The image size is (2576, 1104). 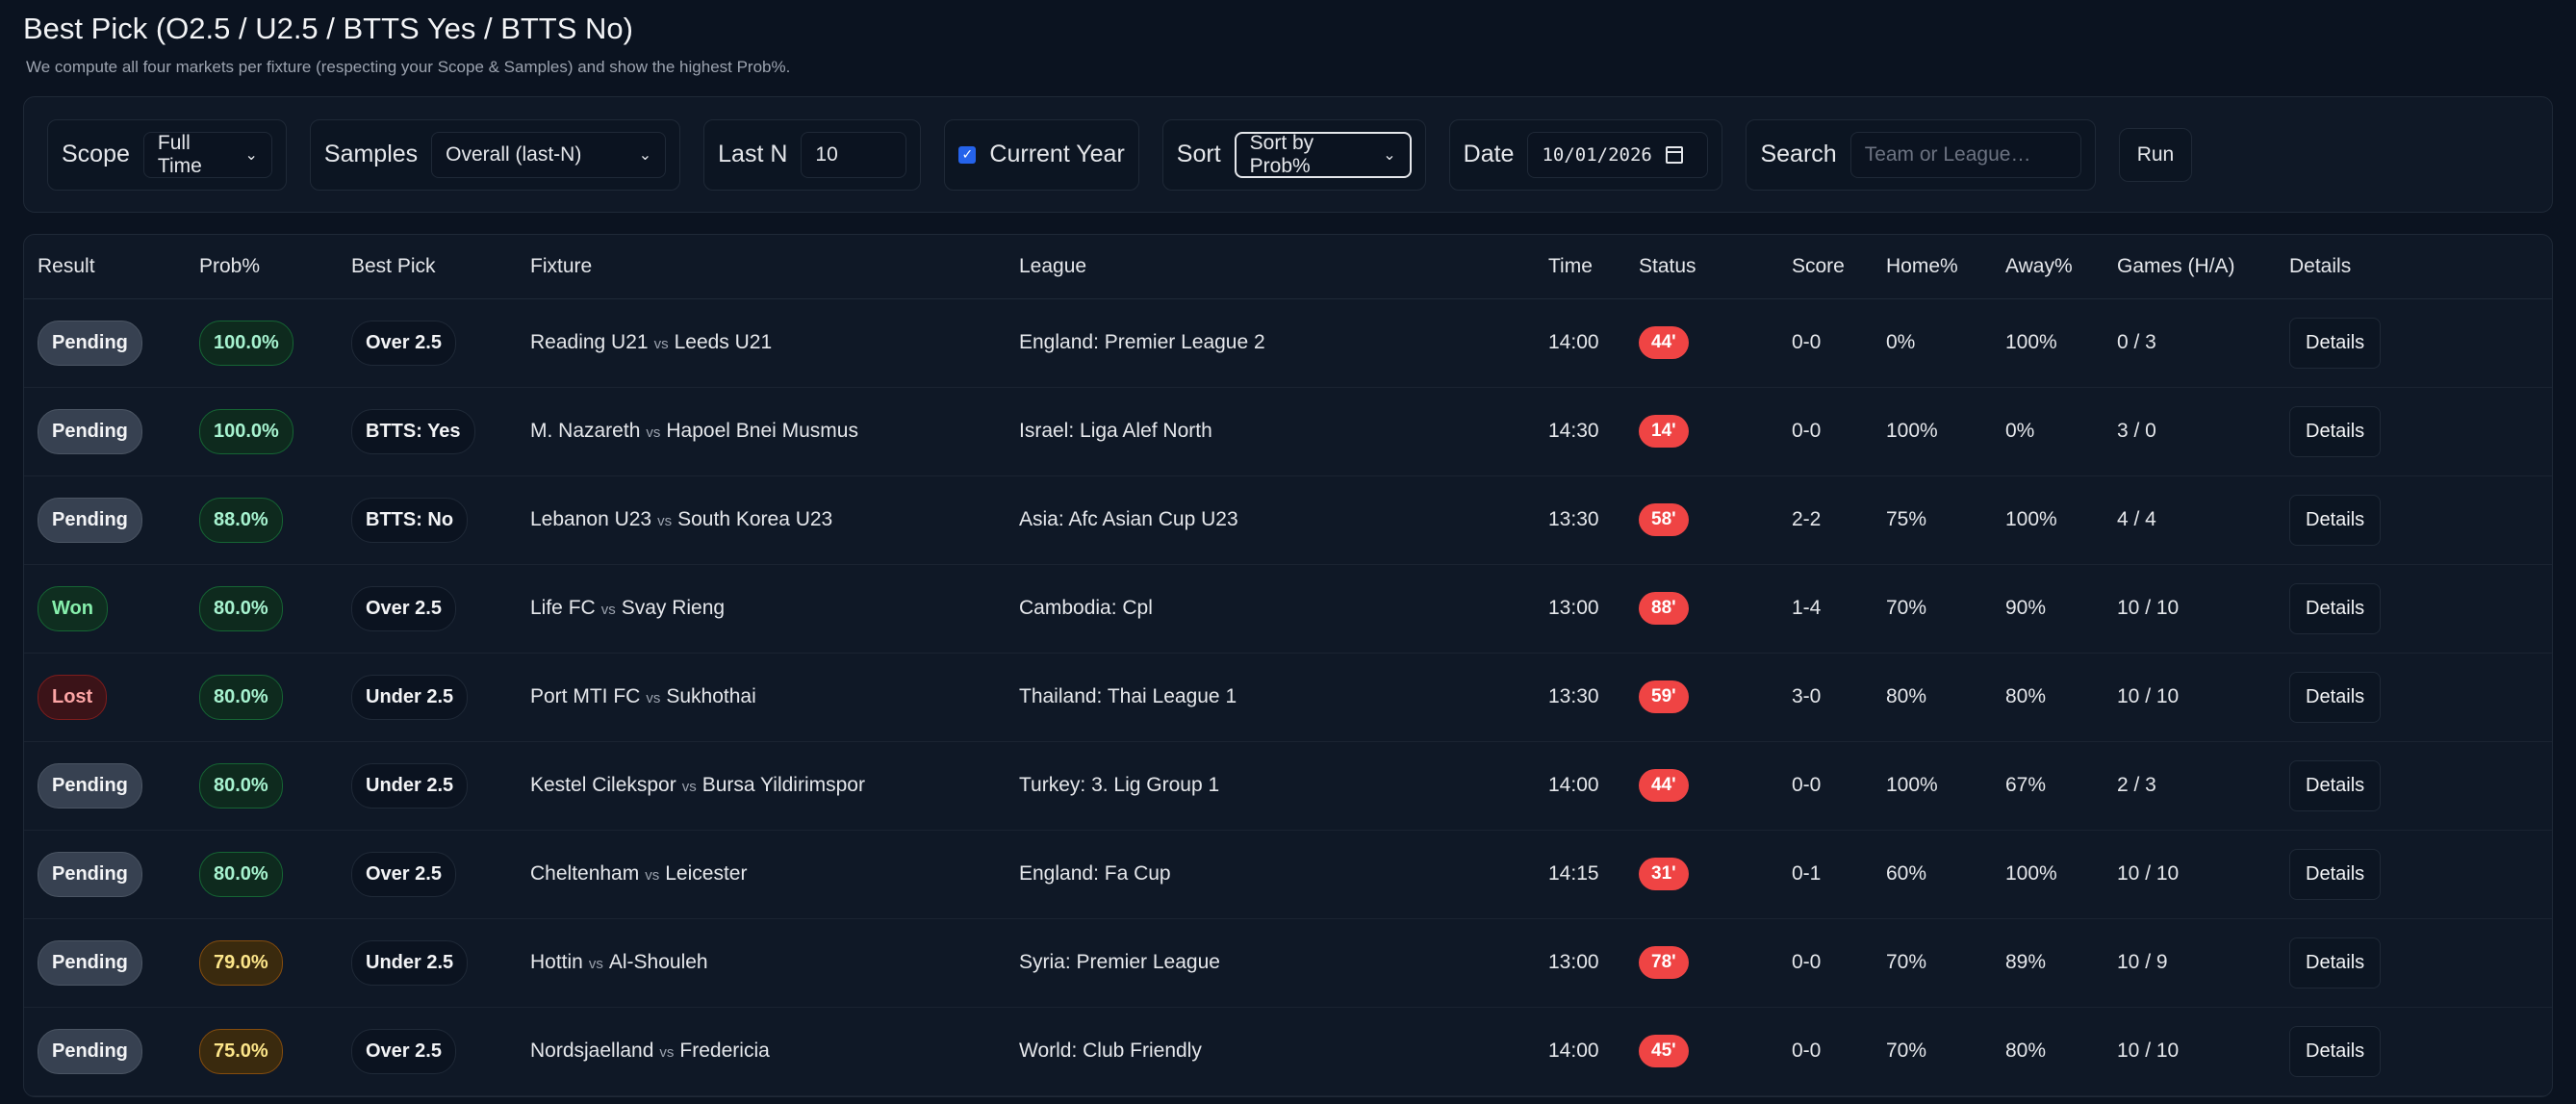 What do you see at coordinates (1041, 154) in the screenshot?
I see `current-year-control: ✓ Current Year` at bounding box center [1041, 154].